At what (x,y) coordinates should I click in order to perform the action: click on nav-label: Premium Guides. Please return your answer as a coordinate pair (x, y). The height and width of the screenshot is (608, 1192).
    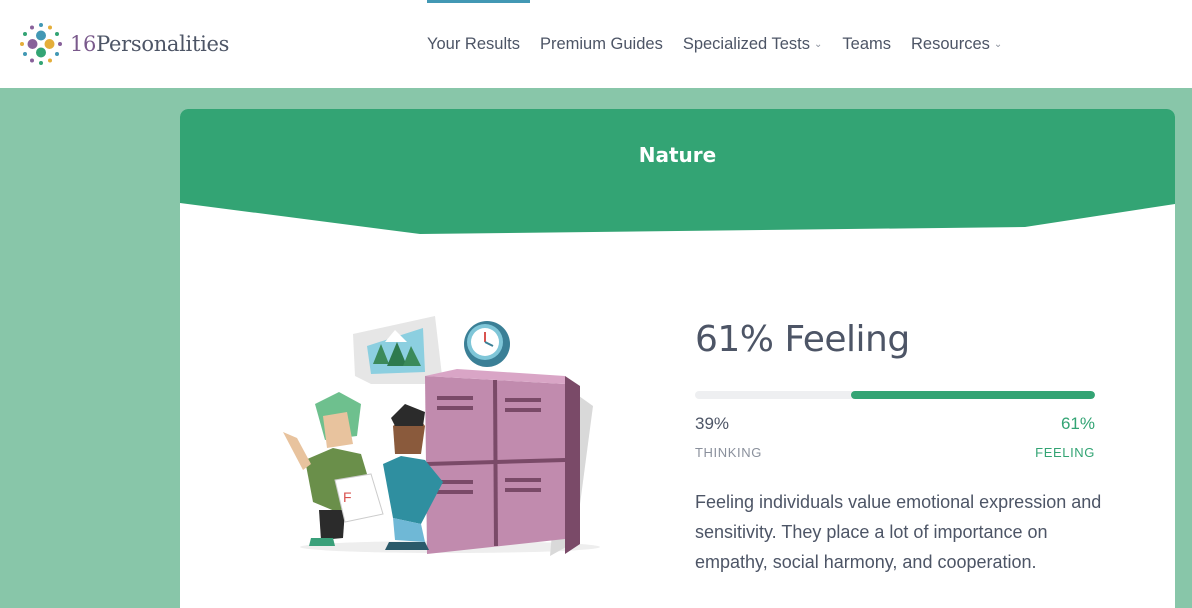
    Looking at the image, I should click on (601, 43).